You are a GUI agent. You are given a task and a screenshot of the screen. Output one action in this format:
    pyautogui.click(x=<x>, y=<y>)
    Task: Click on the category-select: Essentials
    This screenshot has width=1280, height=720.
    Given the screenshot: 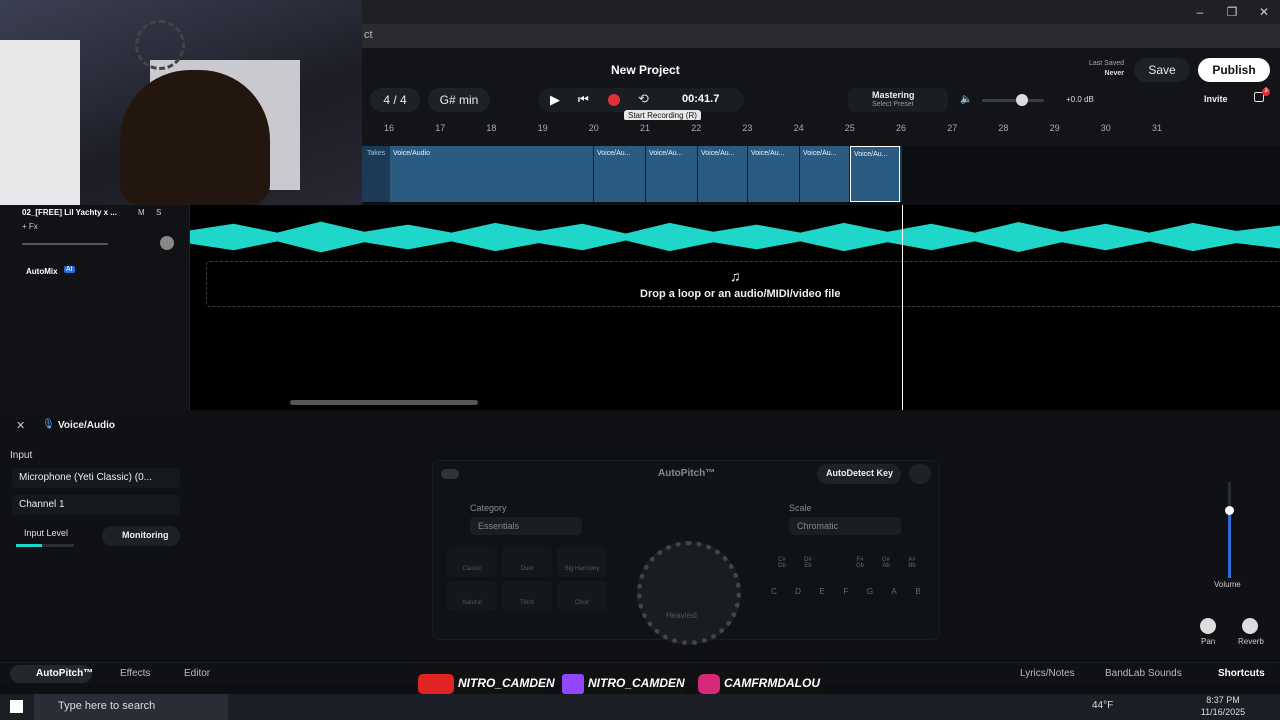 What is the action you would take?
    pyautogui.click(x=526, y=526)
    